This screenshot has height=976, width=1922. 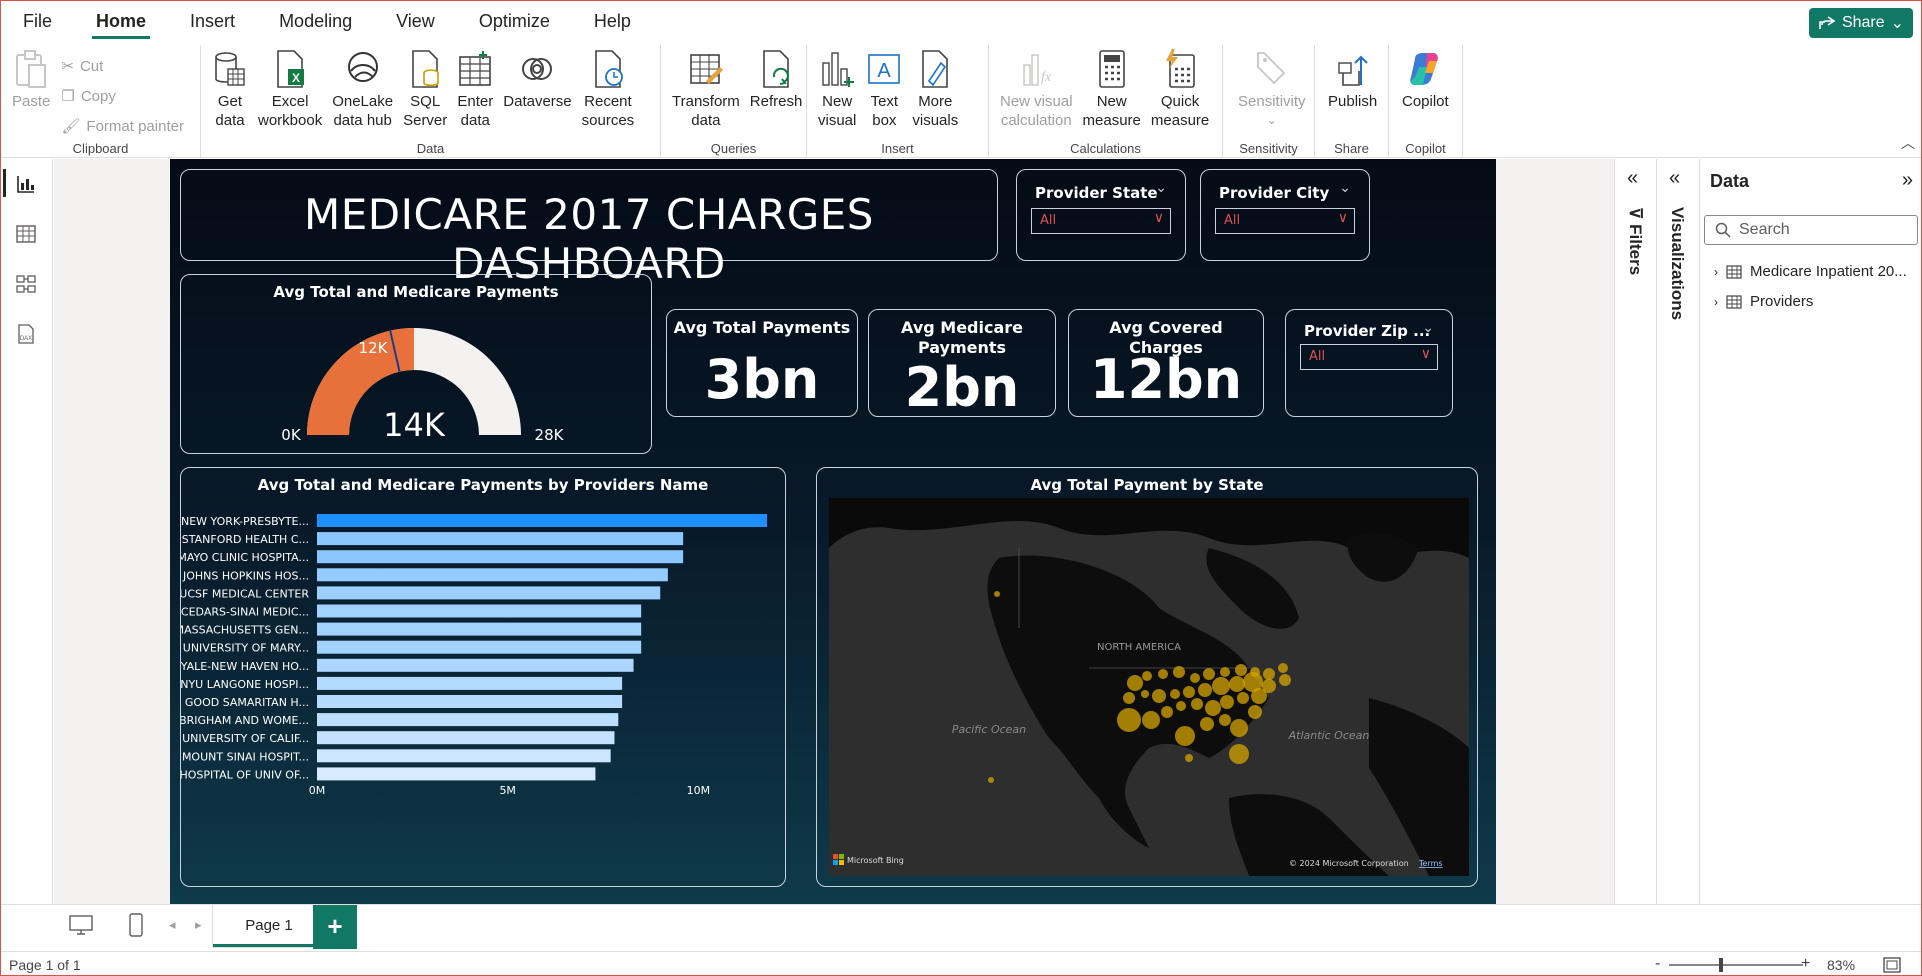 What do you see at coordinates (122, 126) in the screenshot?
I see `format-painter-button: 🖌 Format painter` at bounding box center [122, 126].